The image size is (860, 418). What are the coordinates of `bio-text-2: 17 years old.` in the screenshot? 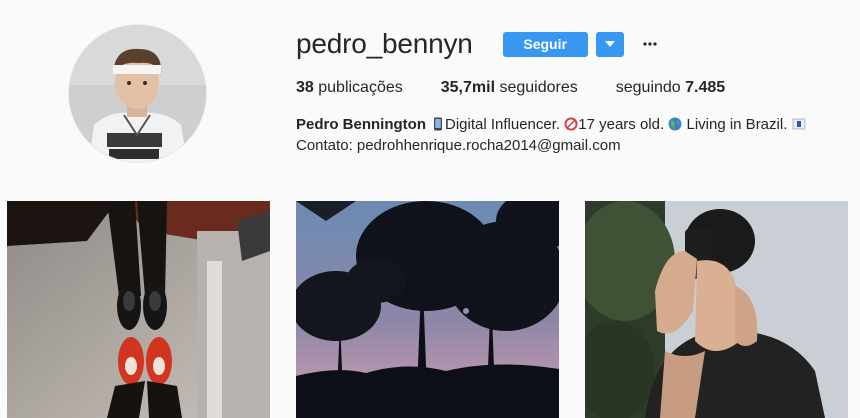 It's located at (621, 124).